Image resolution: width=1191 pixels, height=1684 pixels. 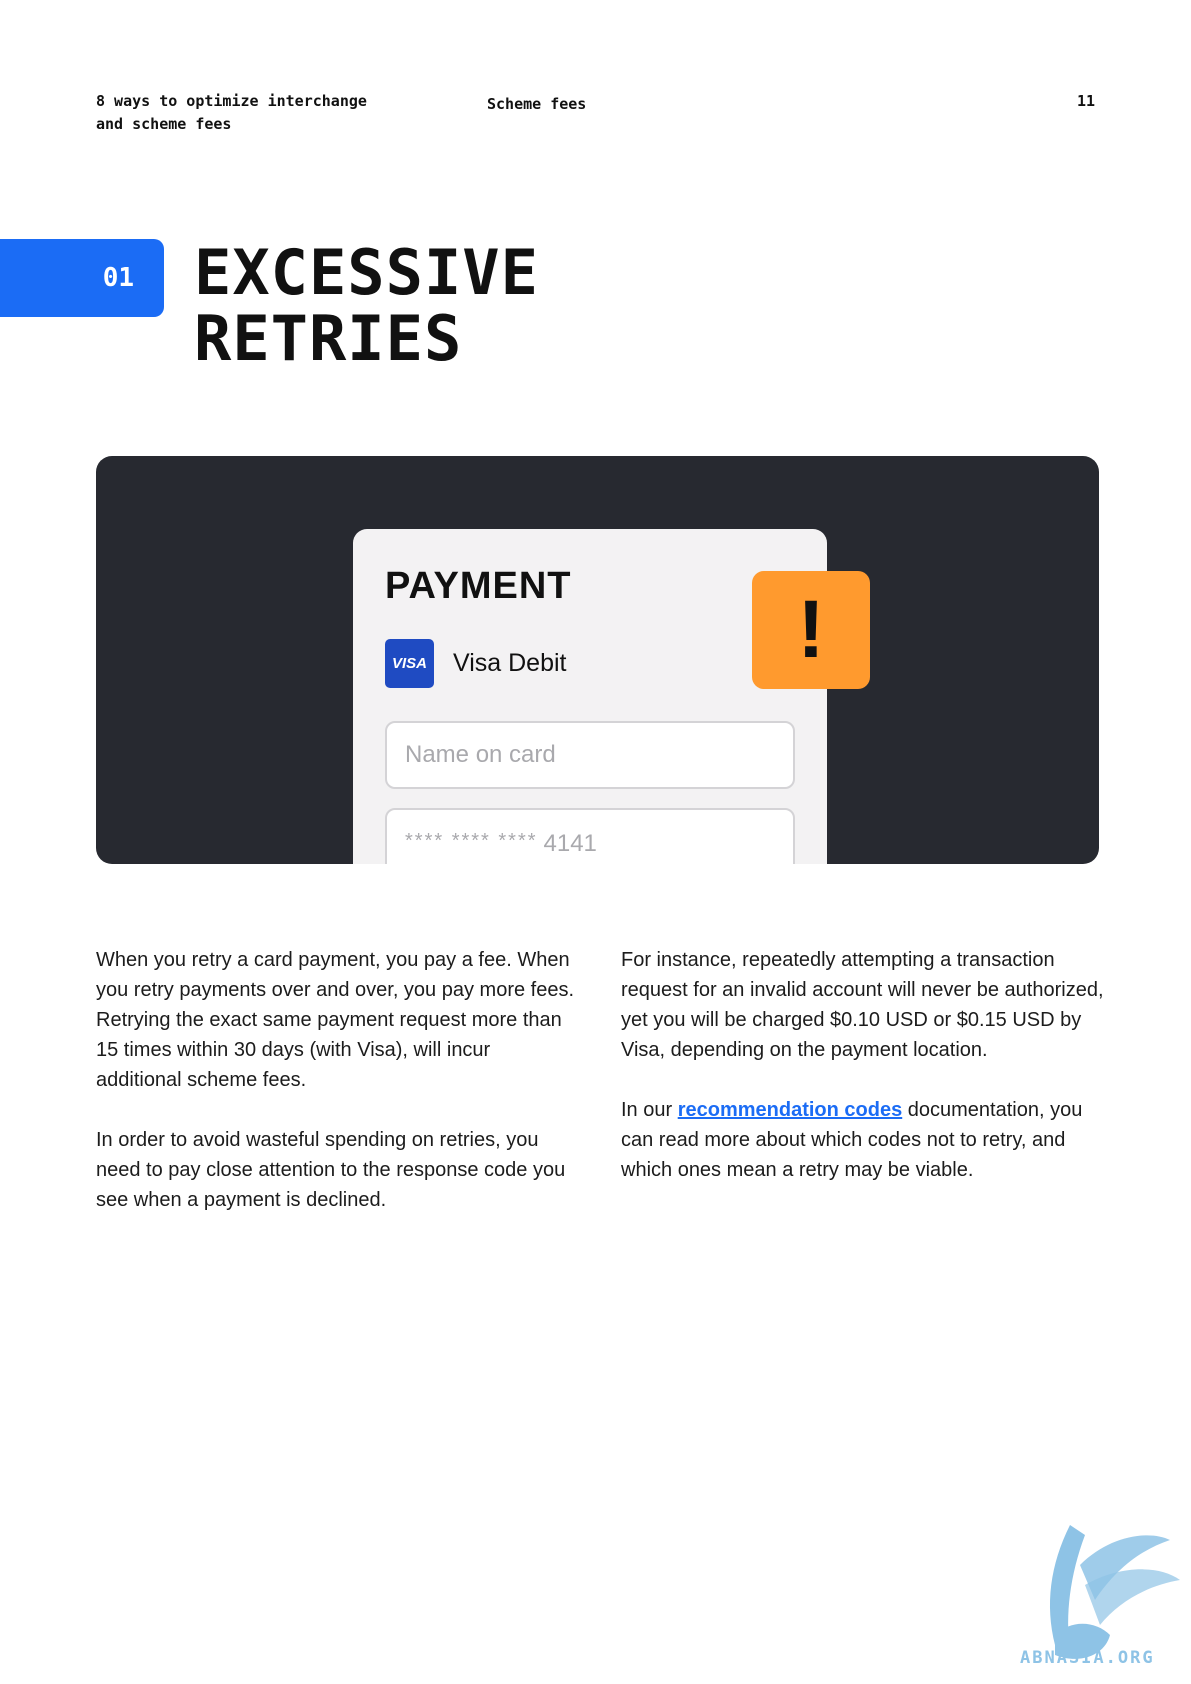 I want to click on link-lead-text: In our, so click(x=649, y=1110).